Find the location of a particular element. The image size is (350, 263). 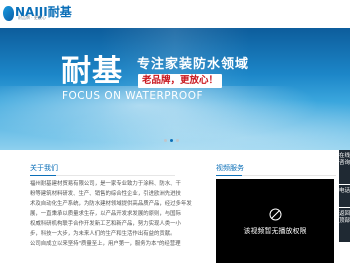

side-tab-consult: 在线咨询 is located at coordinates (344, 167).